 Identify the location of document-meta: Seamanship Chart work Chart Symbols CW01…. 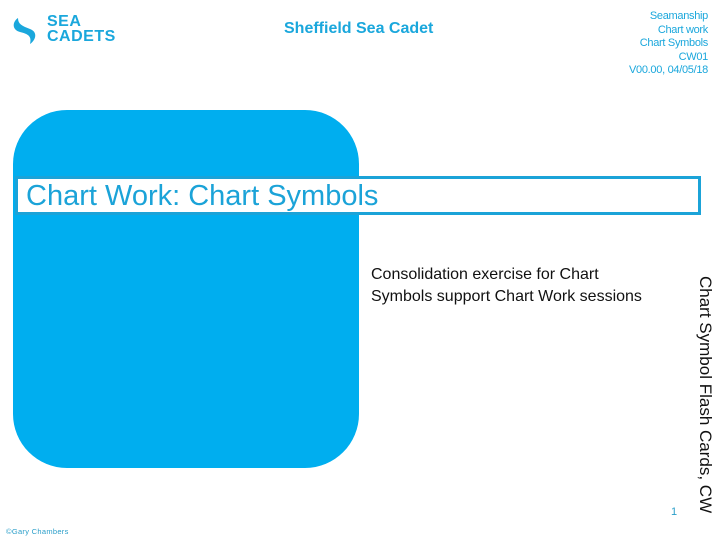
(668, 44).